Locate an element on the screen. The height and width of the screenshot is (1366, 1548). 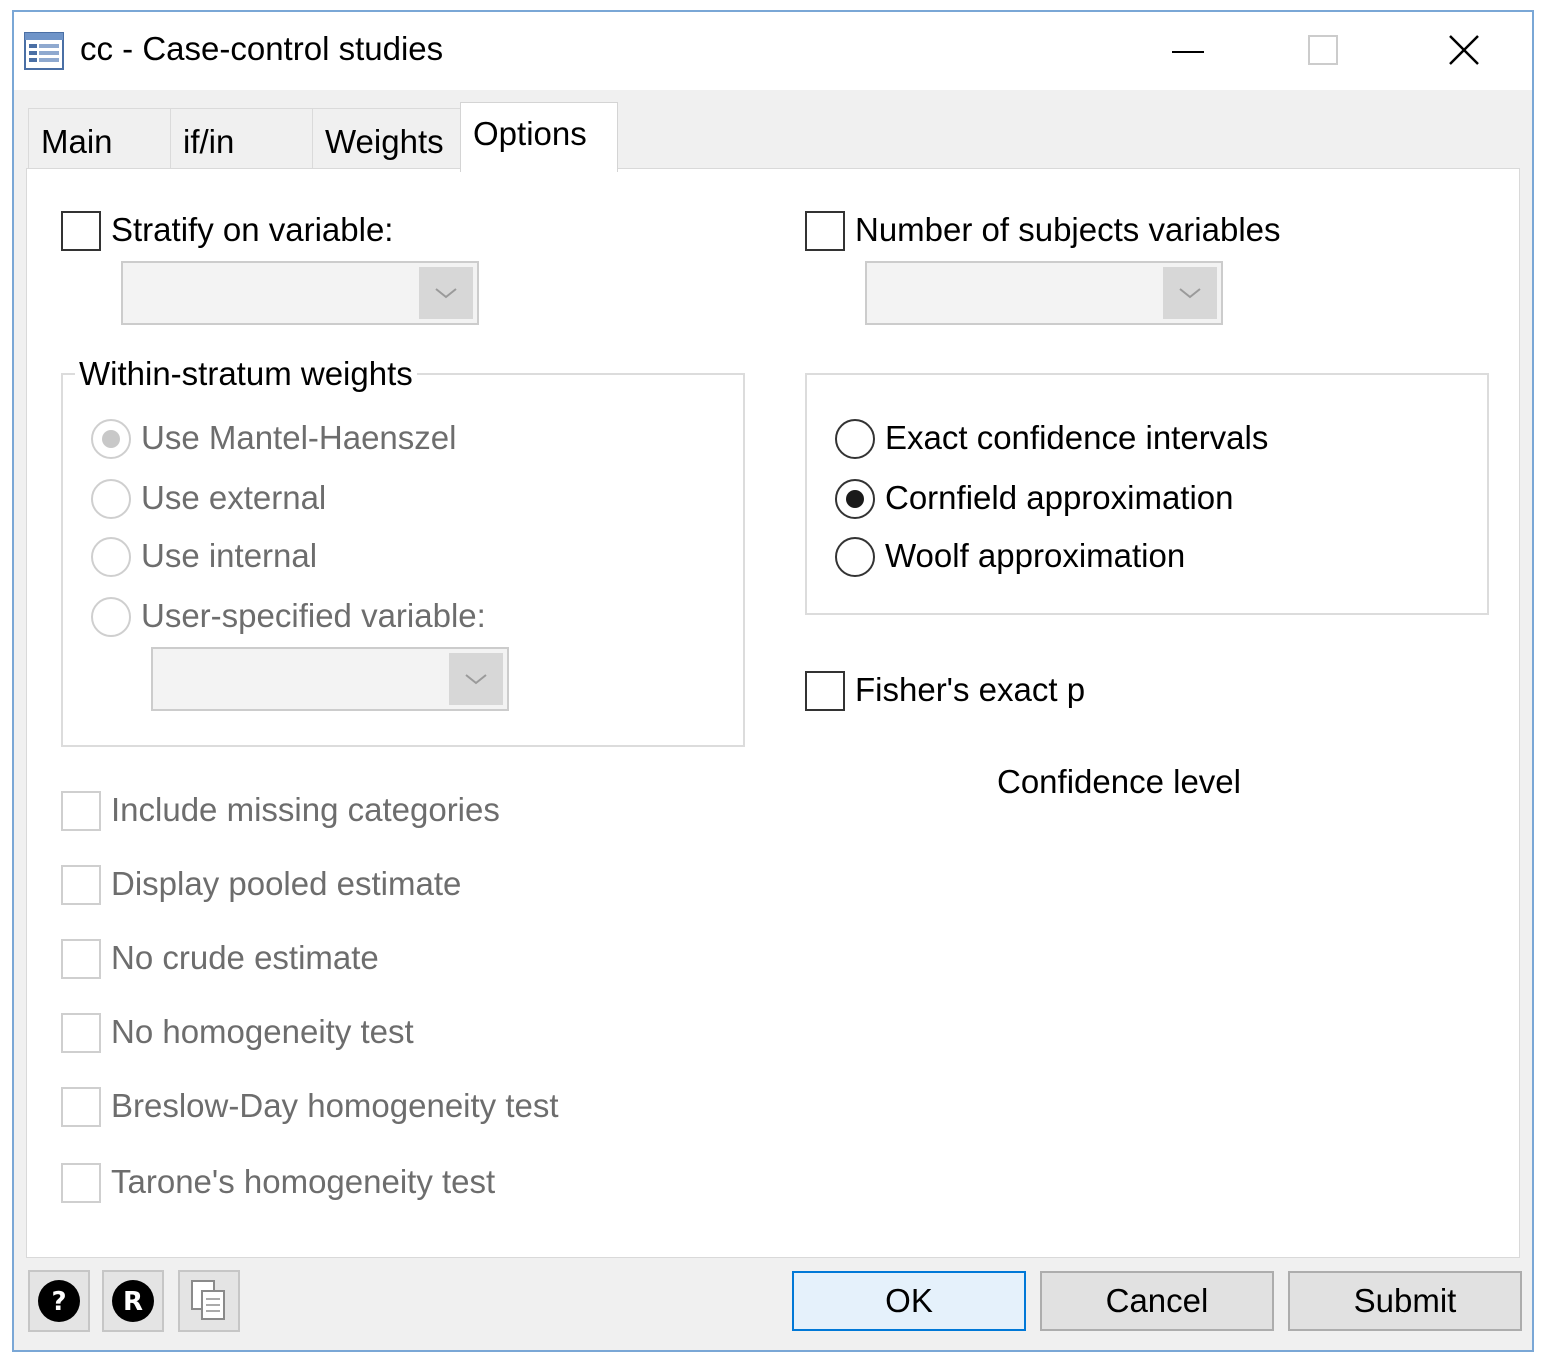
svg-text: R is located at coordinates (133, 1302).